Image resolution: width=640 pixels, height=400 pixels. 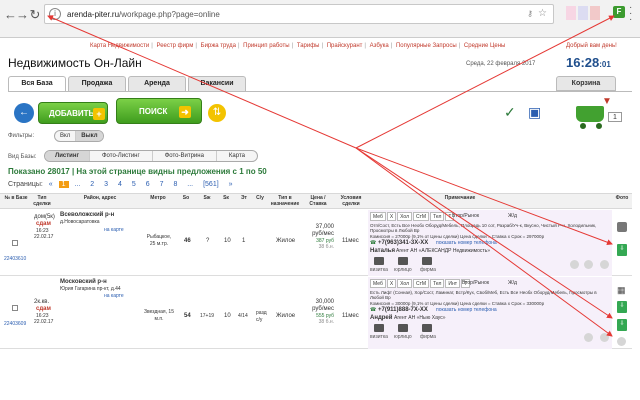 I want to click on col-floor: Эт, so click(x=244, y=198).